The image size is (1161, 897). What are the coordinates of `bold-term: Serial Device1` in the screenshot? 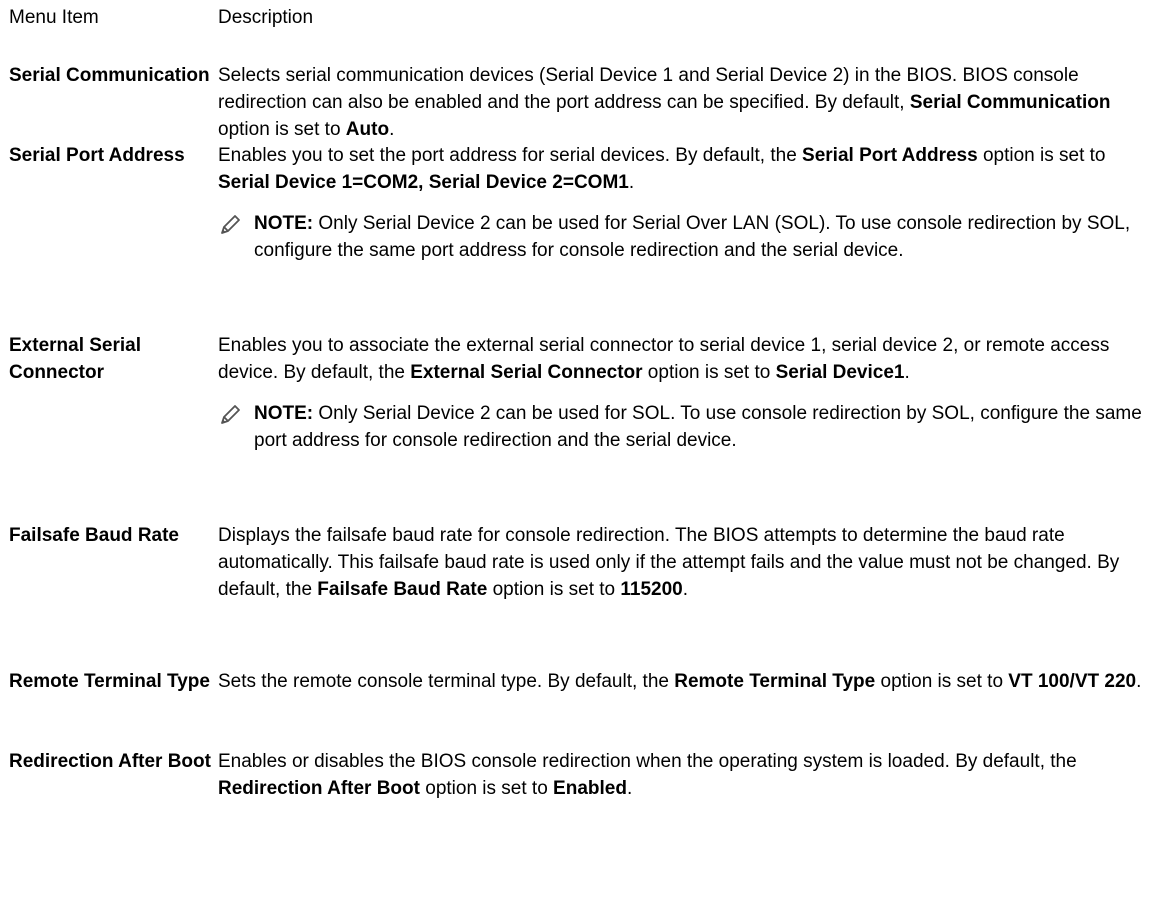 It's located at (840, 372).